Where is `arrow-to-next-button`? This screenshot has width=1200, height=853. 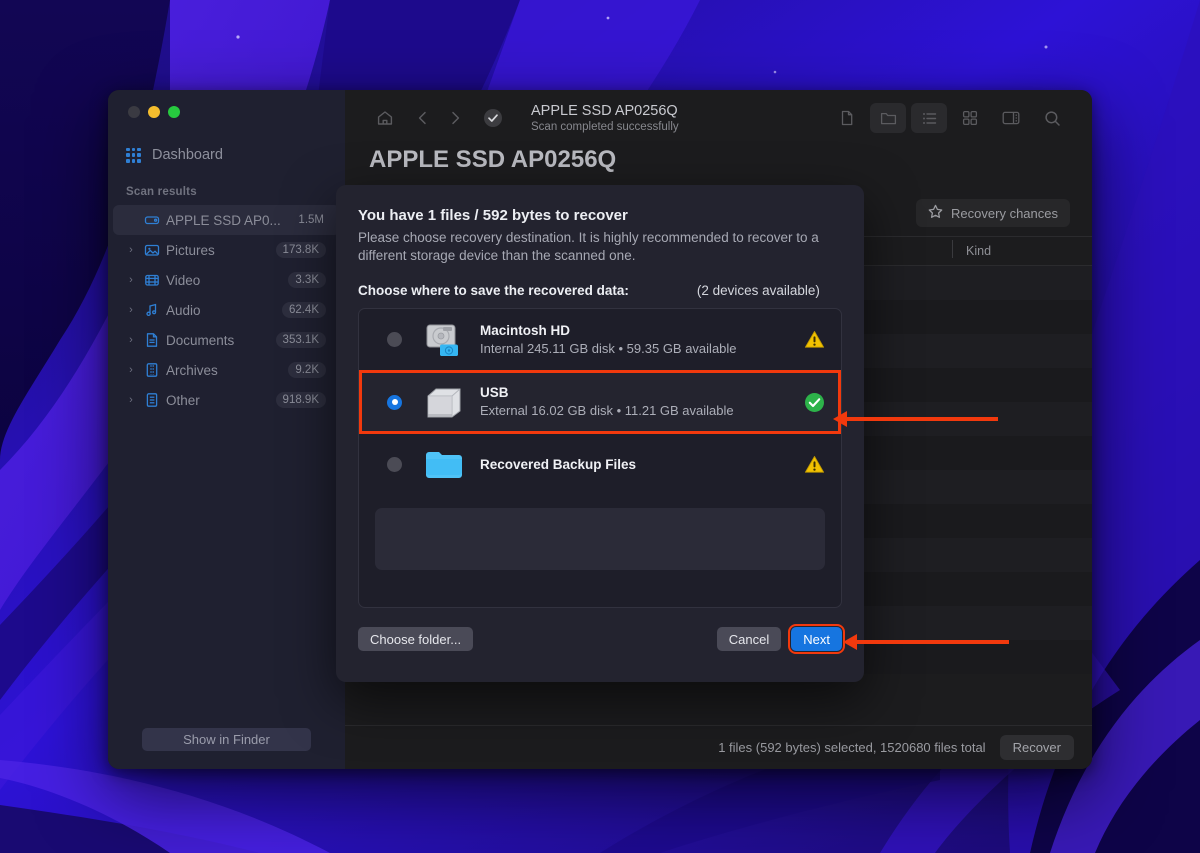
arrow-to-next-button is located at coordinates (926, 642).